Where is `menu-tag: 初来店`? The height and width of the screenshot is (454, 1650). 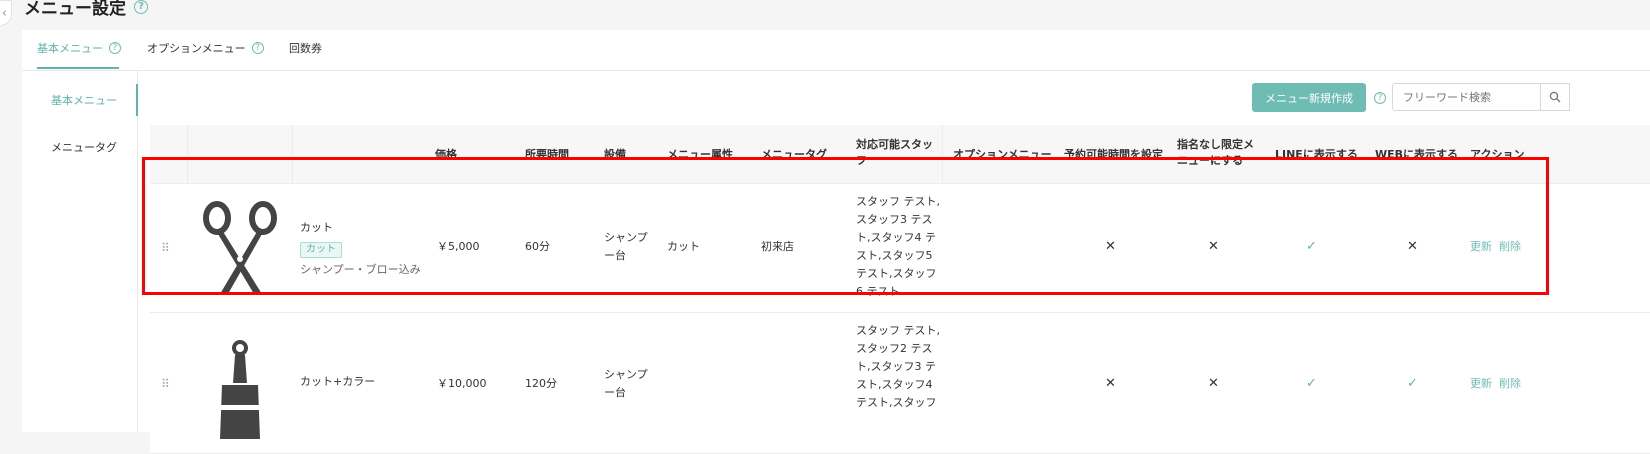 menu-tag: 初来店 is located at coordinates (777, 246).